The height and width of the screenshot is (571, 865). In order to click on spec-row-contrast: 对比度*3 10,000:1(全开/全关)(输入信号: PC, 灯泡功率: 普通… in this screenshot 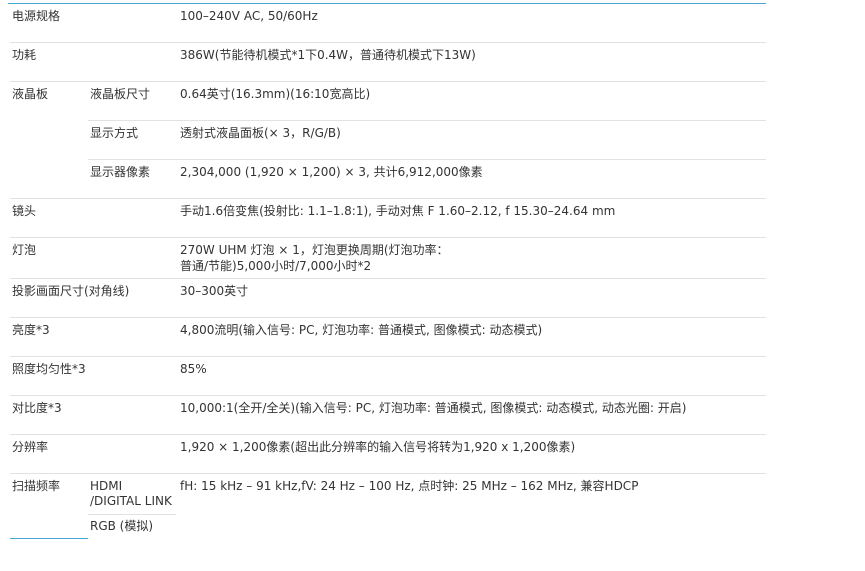, I will do `click(388, 415)`.